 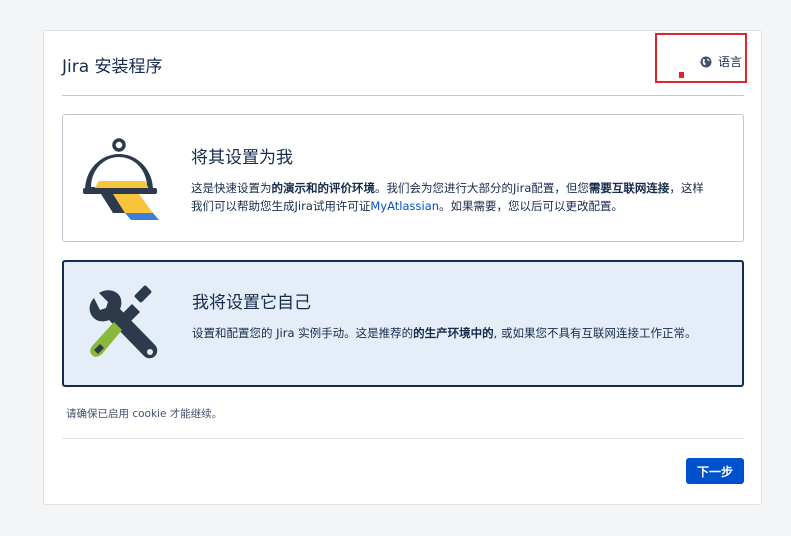 I want to click on globe-icon, so click(x=706, y=61).